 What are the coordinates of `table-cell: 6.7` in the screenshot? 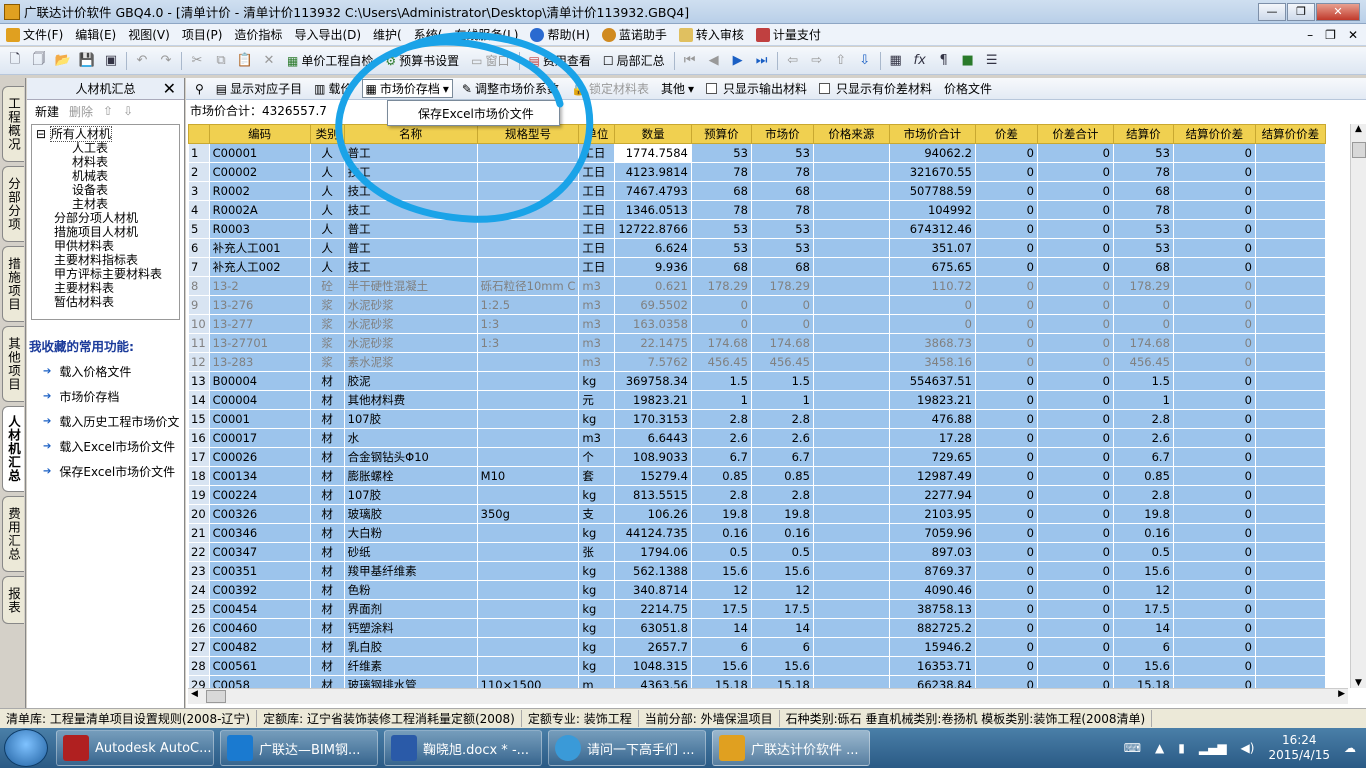 It's located at (782, 457).